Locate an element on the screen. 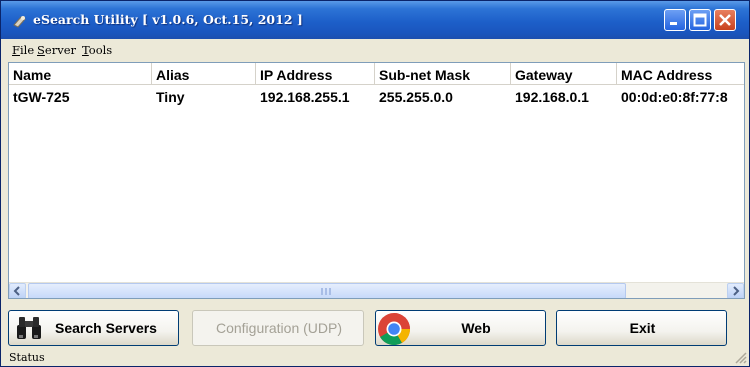  close-button is located at coordinates (725, 20).